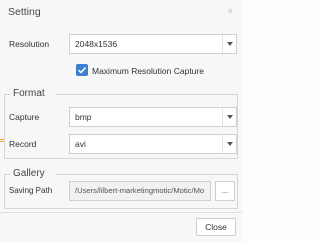 The height and width of the screenshot is (242, 320). Describe the element at coordinates (153, 144) in the screenshot. I see `record-format-select: avi` at that location.